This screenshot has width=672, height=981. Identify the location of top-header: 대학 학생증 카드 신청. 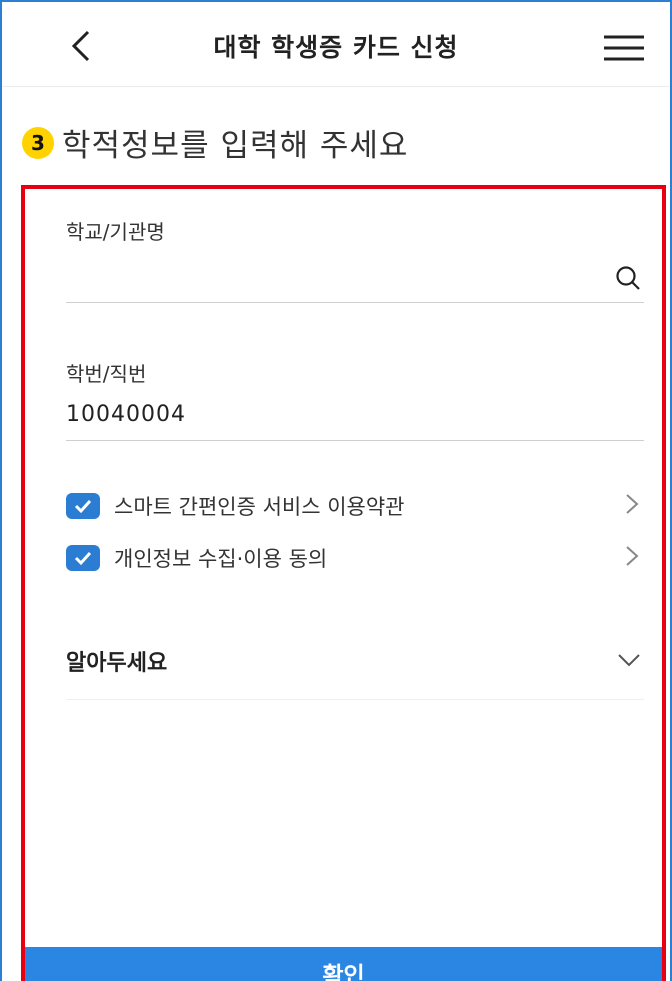
(336, 44).